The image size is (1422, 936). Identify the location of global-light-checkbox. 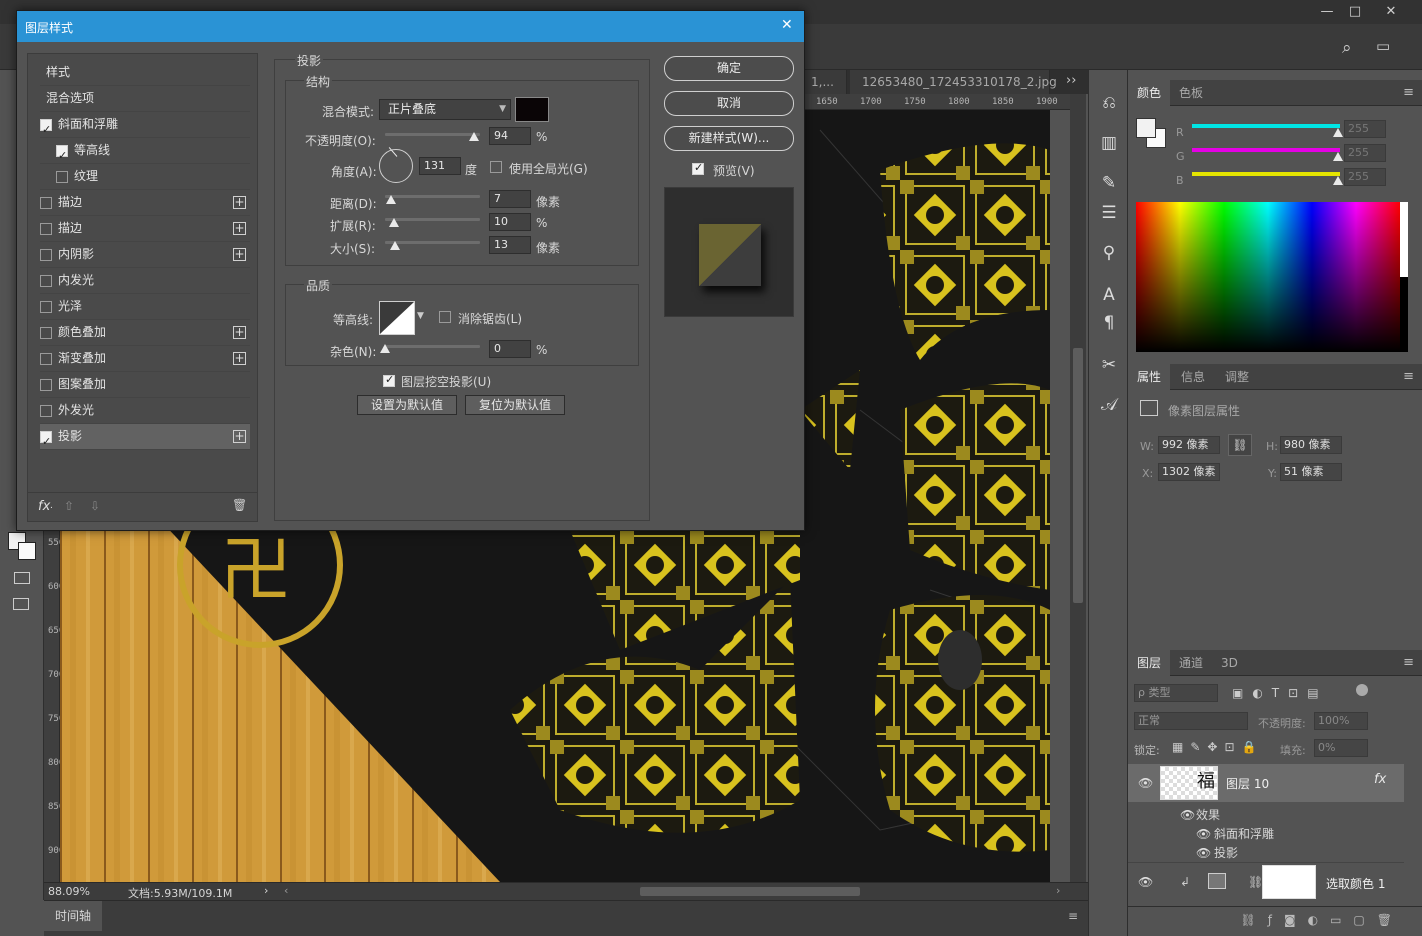
(496, 167).